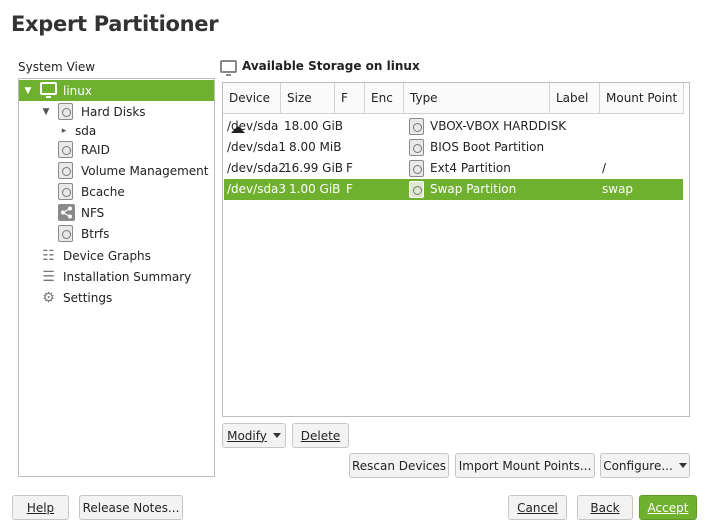  What do you see at coordinates (86, 130) in the screenshot?
I see `tree-item-label: sda` at bounding box center [86, 130].